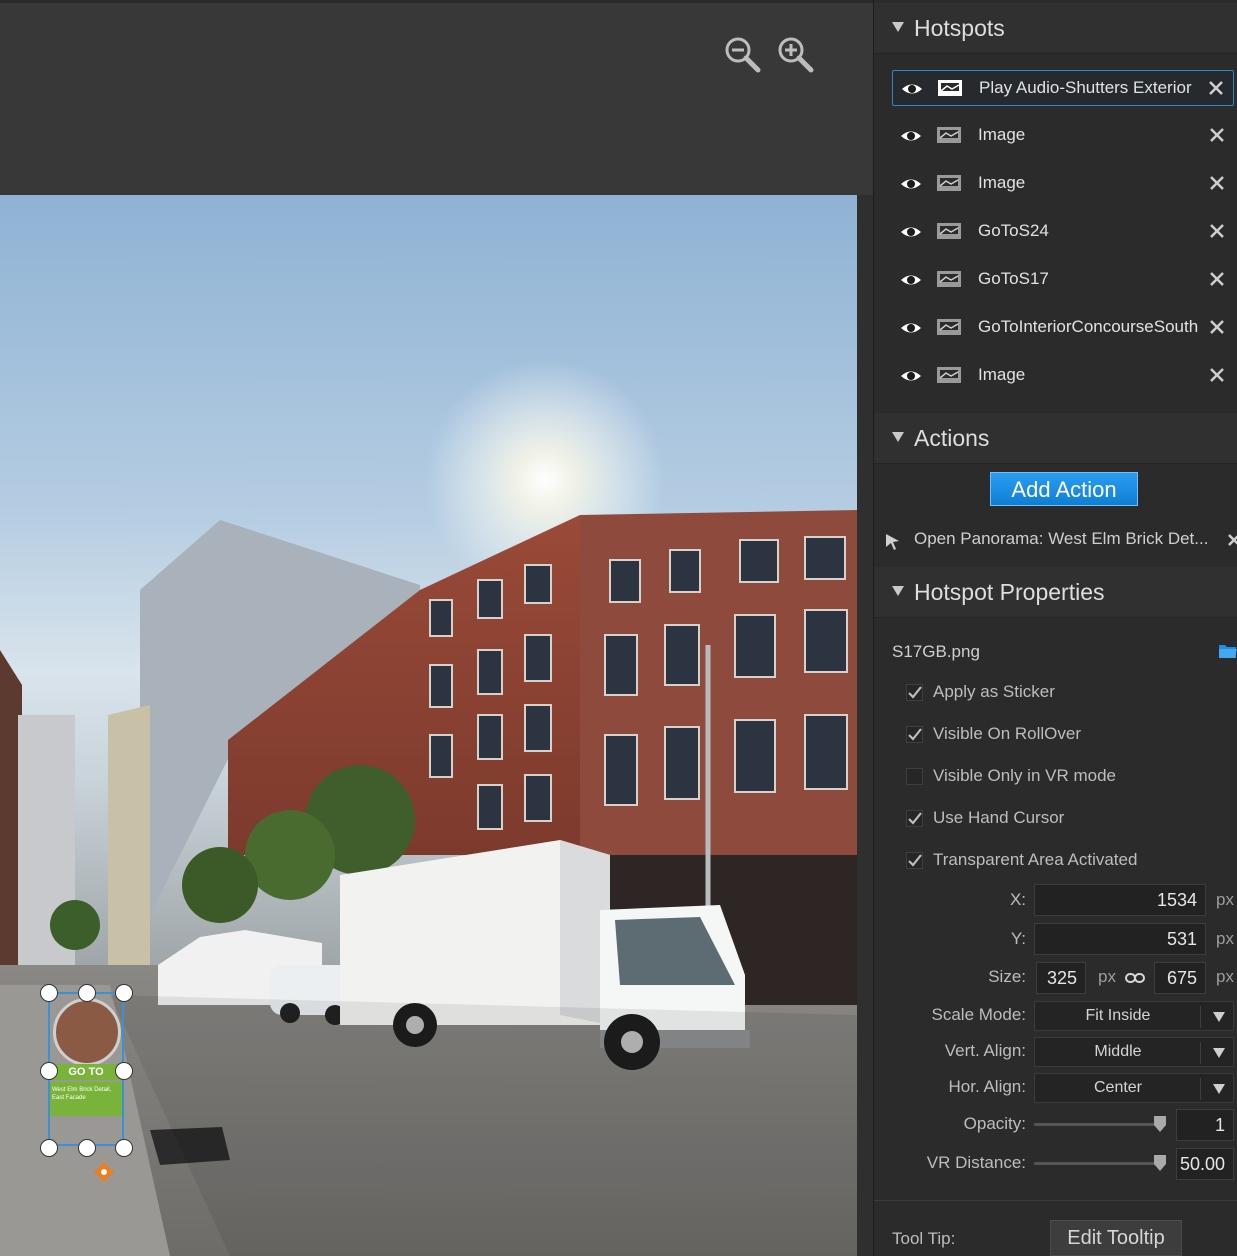  What do you see at coordinates (87, 993) in the screenshot?
I see `resize-handle-top-center` at bounding box center [87, 993].